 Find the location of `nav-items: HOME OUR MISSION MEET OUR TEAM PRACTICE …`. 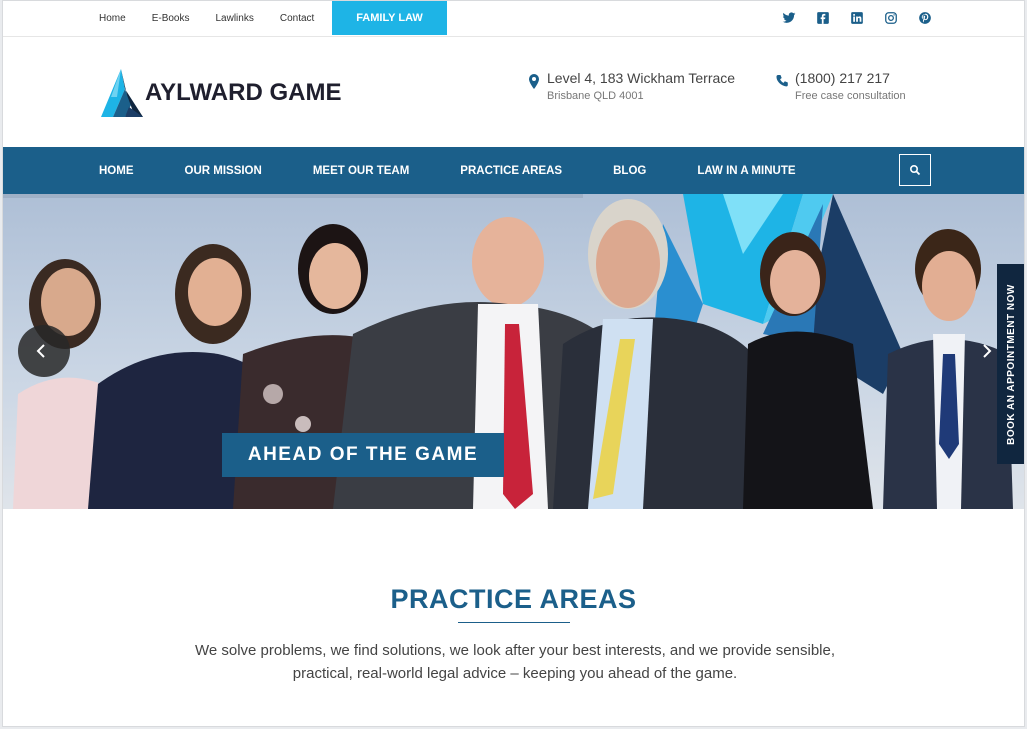

nav-items: HOME OUR MISSION MEET OUR TEAM PRACTICE … is located at coordinates (473, 170).